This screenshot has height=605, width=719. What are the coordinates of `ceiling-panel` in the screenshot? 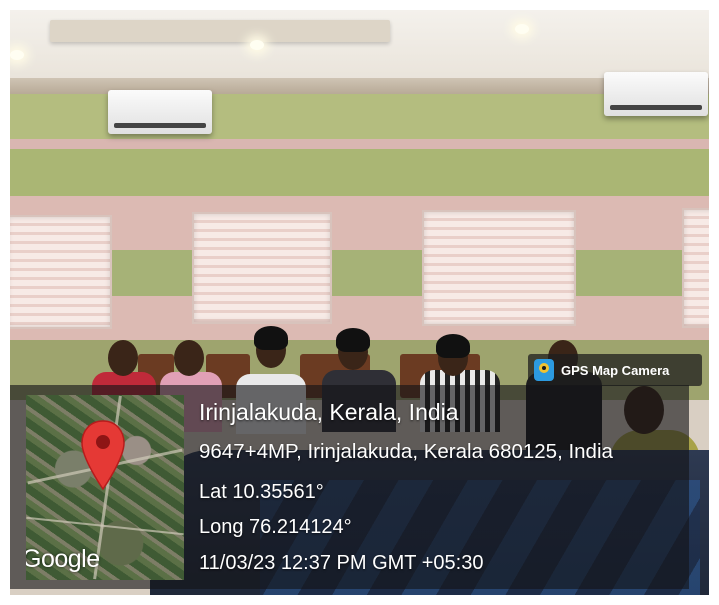 It's located at (220, 31).